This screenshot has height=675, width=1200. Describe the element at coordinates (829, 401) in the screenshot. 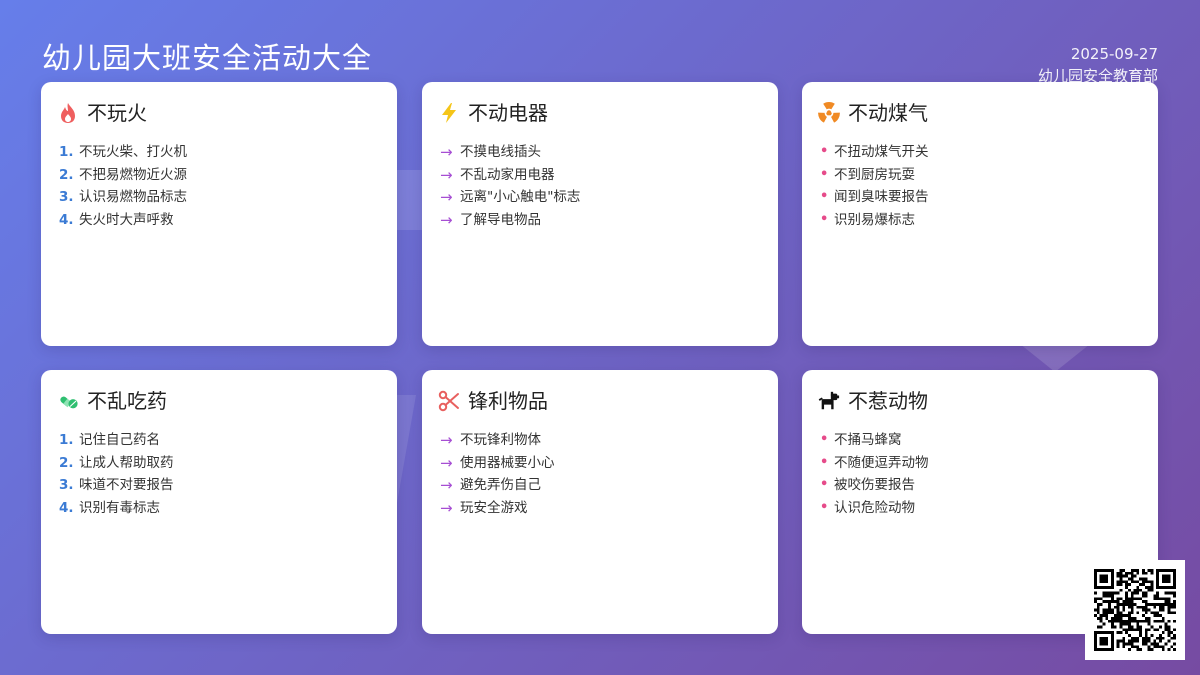

I see `dog-icon` at that location.